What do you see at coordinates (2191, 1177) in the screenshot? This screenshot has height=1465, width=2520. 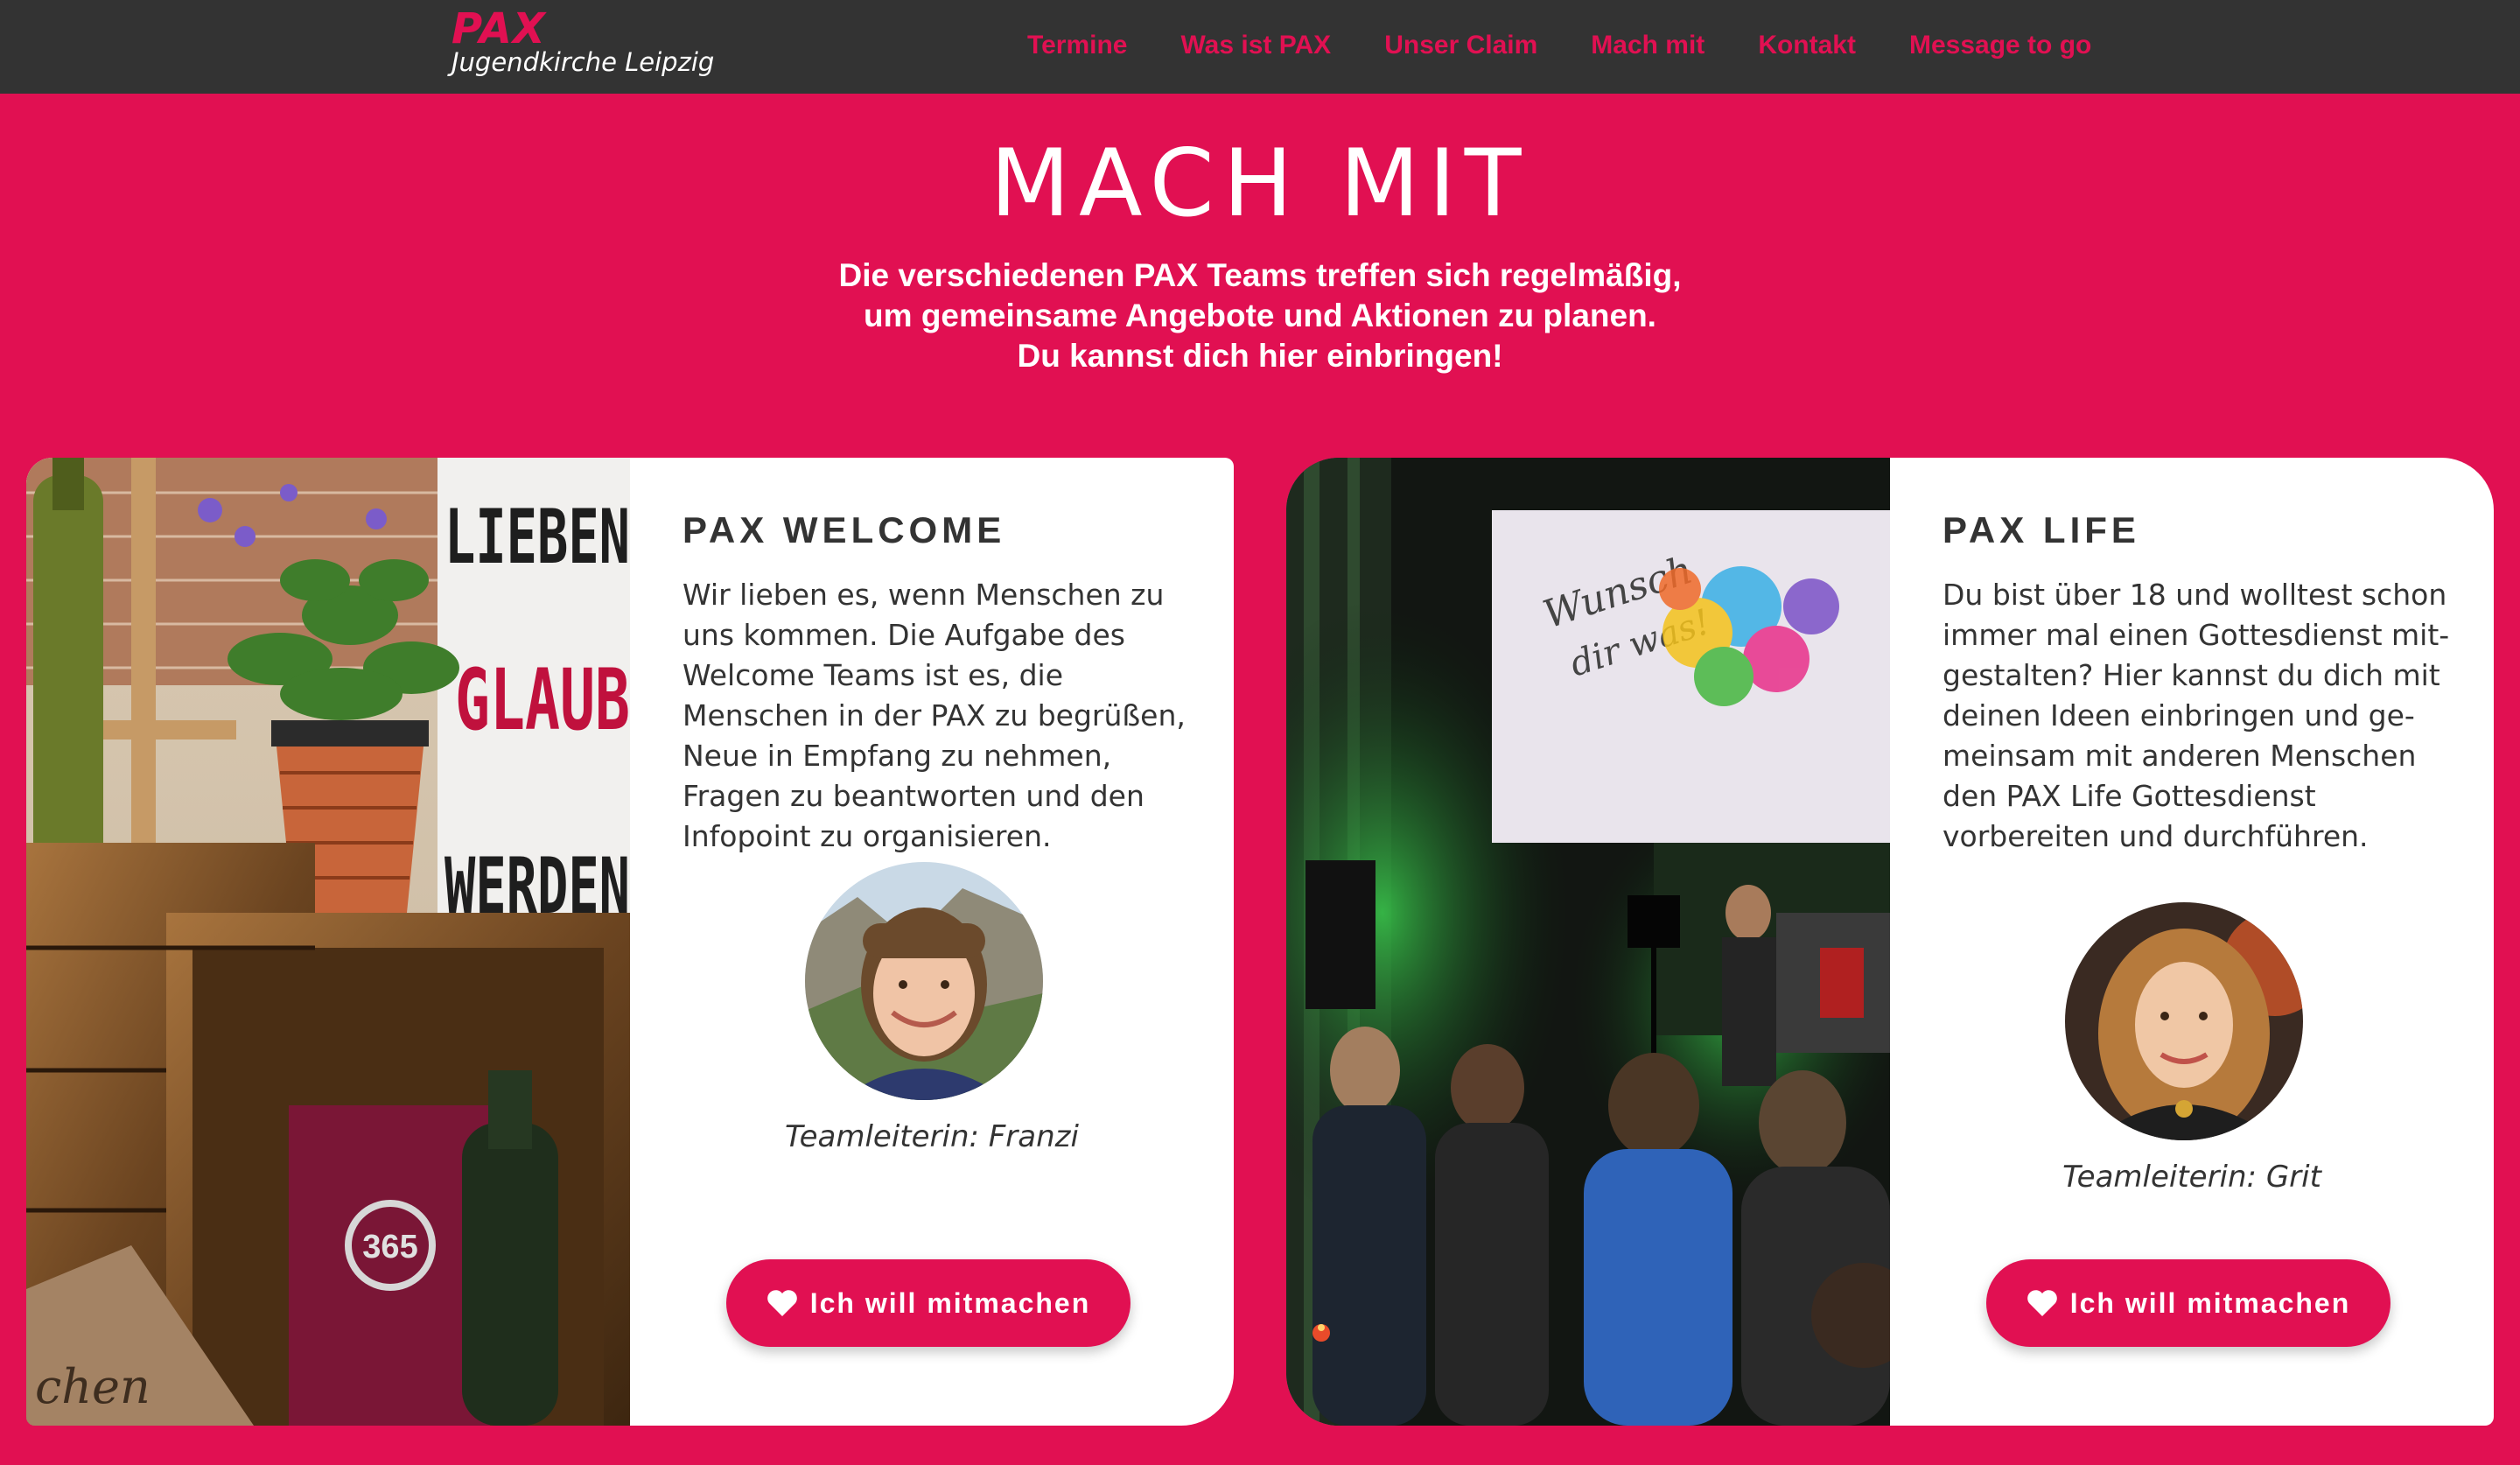 I see `team-leader-caption: Teamleiterin: Grit` at bounding box center [2191, 1177].